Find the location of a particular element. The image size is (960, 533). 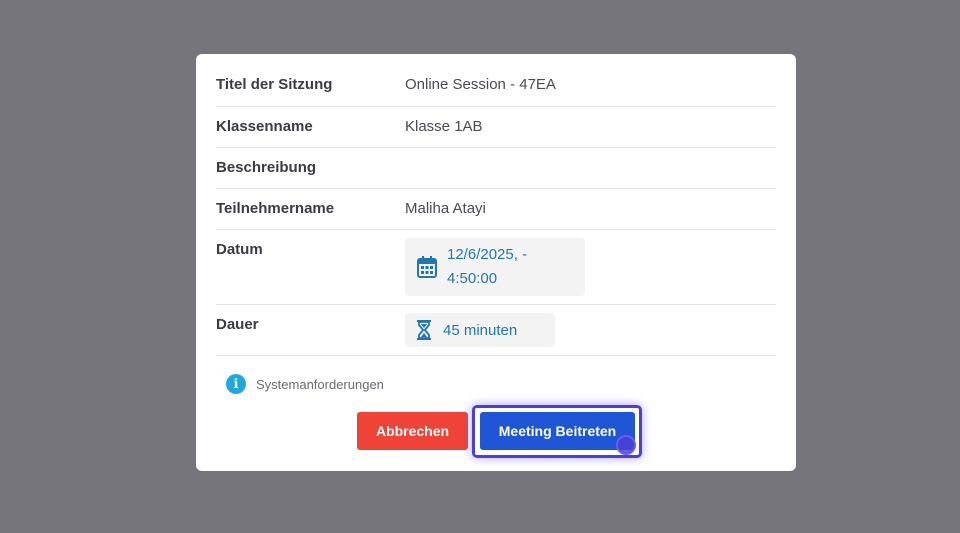

row-class-name: Klassenname Klasse 1AB is located at coordinates (496, 127).